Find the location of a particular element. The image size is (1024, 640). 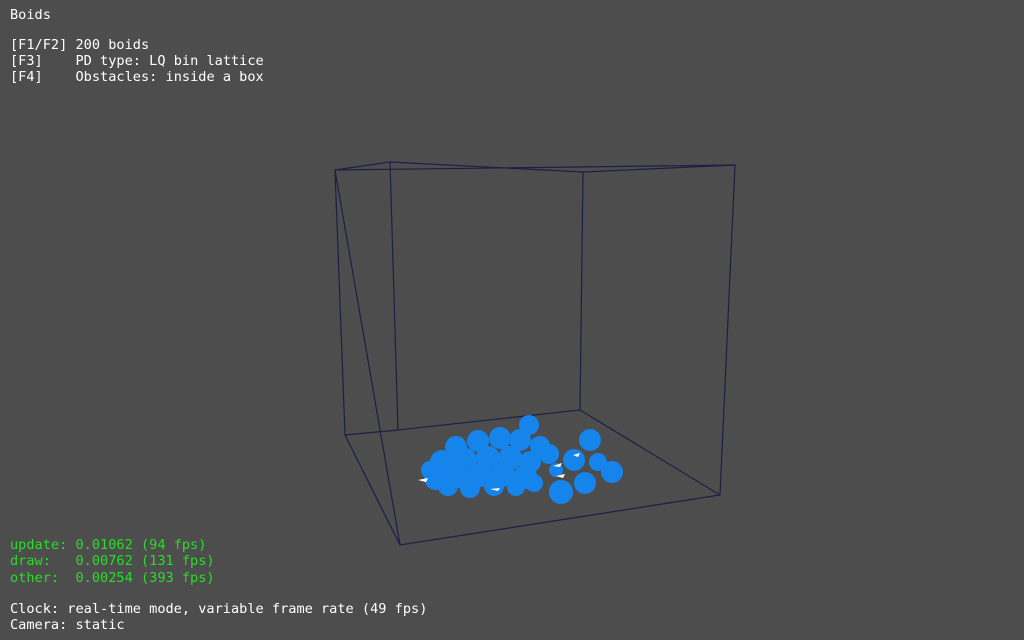

control-key: [F3] is located at coordinates (26, 61).